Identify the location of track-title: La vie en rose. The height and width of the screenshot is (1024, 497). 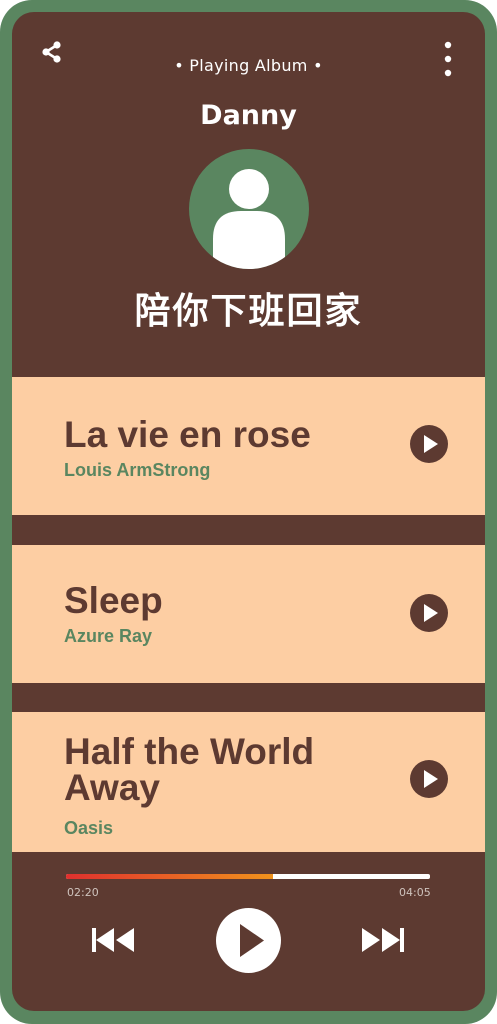
(187, 434).